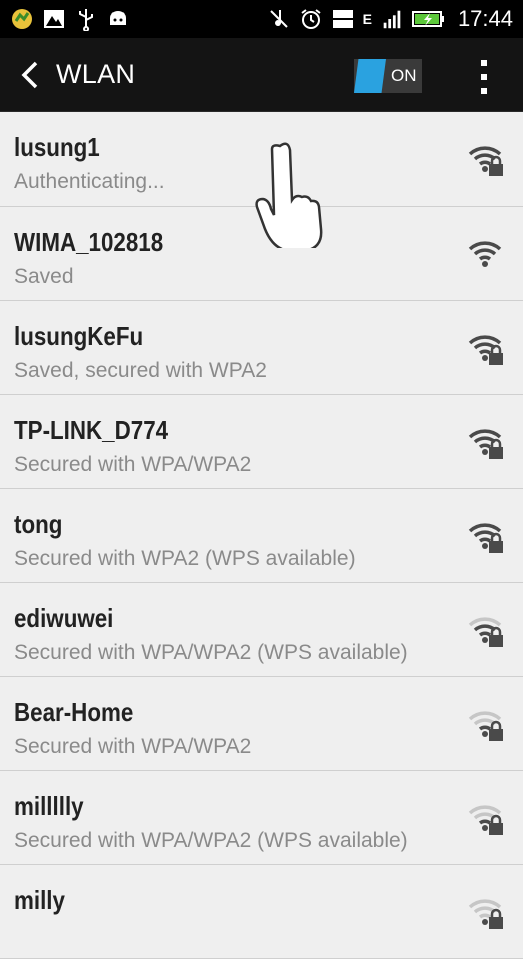  Describe the element at coordinates (370, 76) in the screenshot. I see `toggle-knob` at that location.